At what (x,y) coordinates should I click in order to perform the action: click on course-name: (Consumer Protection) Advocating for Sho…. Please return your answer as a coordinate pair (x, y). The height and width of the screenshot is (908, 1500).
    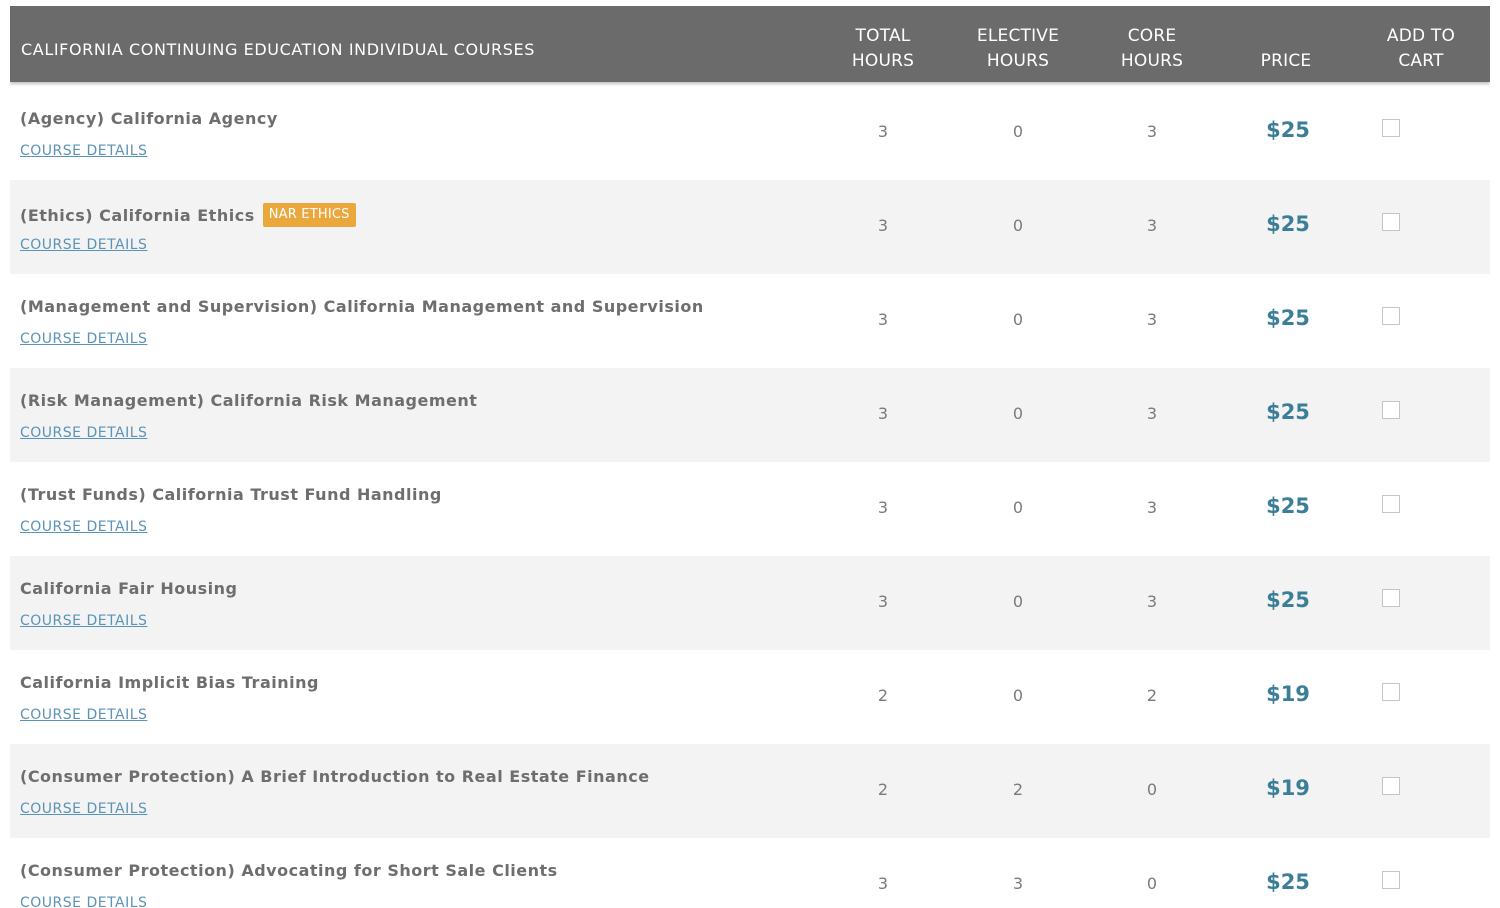
    Looking at the image, I should click on (289, 870).